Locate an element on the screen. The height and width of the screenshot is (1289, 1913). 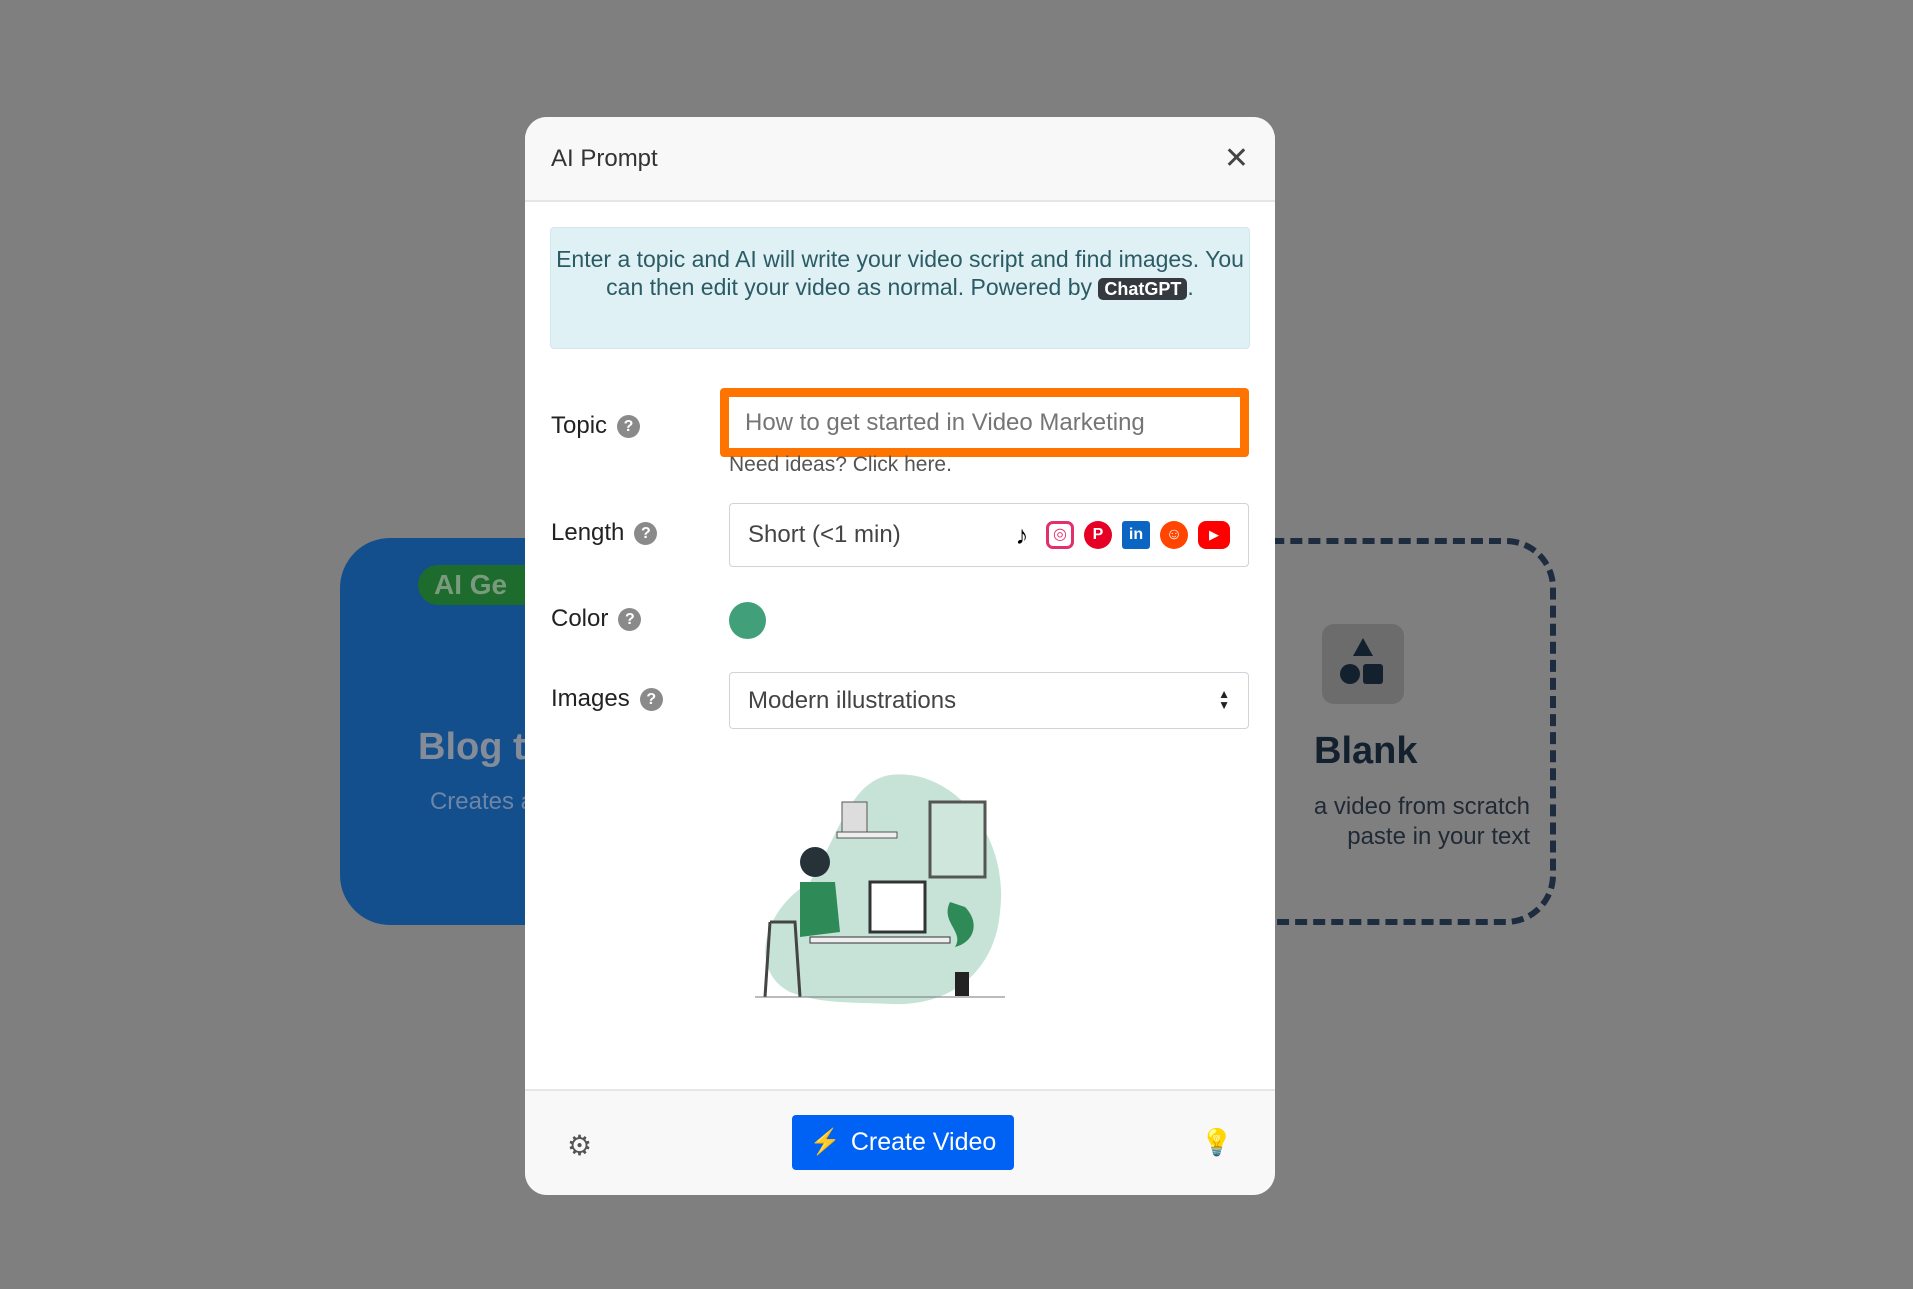
instagram-icon: ◎ is located at coordinates (1060, 535).